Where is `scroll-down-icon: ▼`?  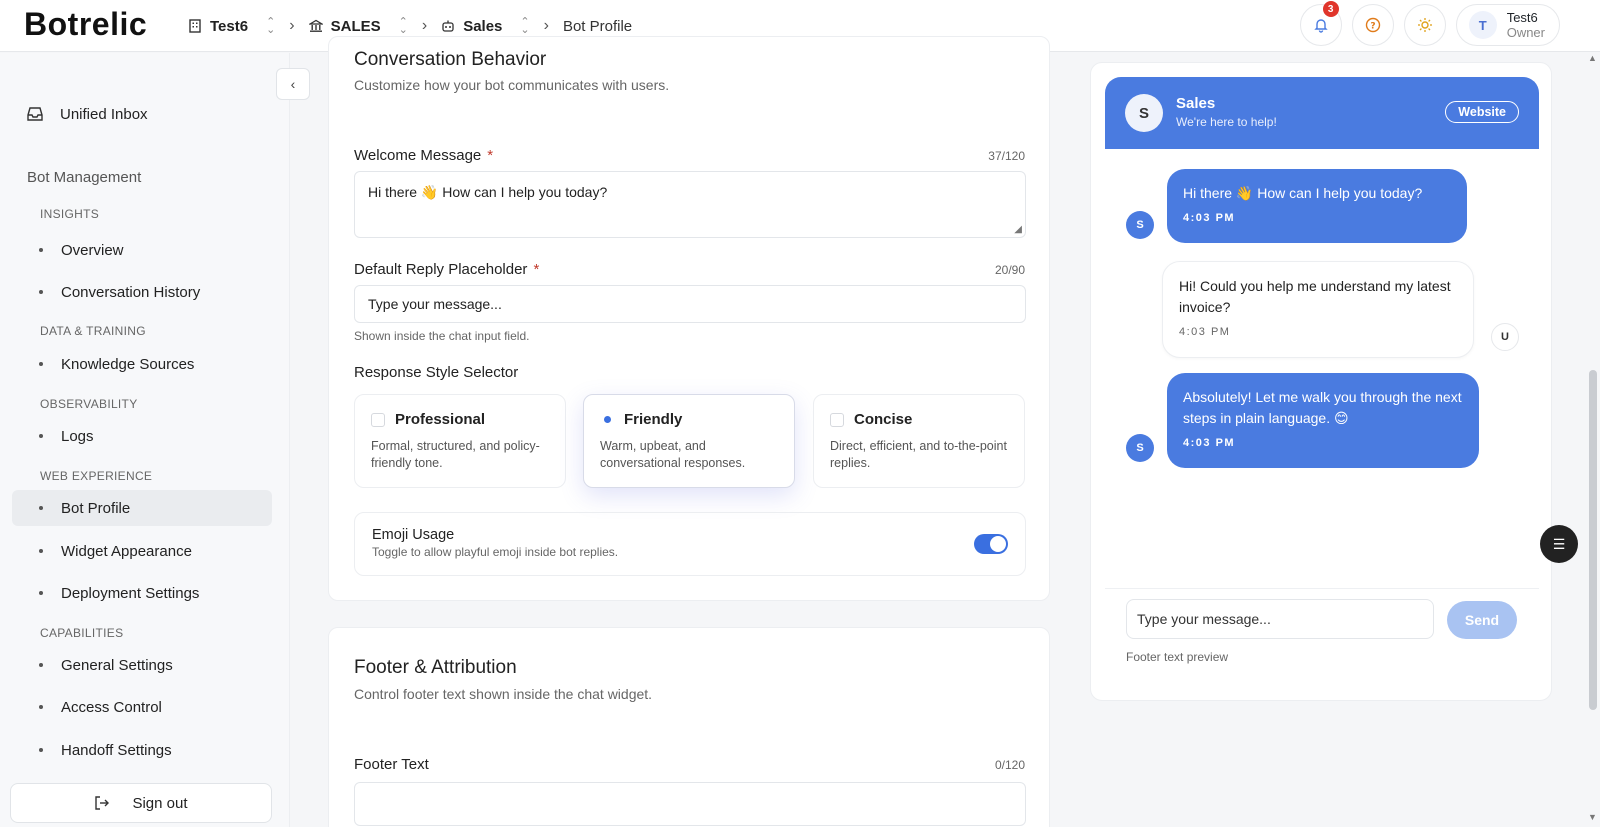
scroll-down-icon: ▼ is located at coordinates (1592, 817).